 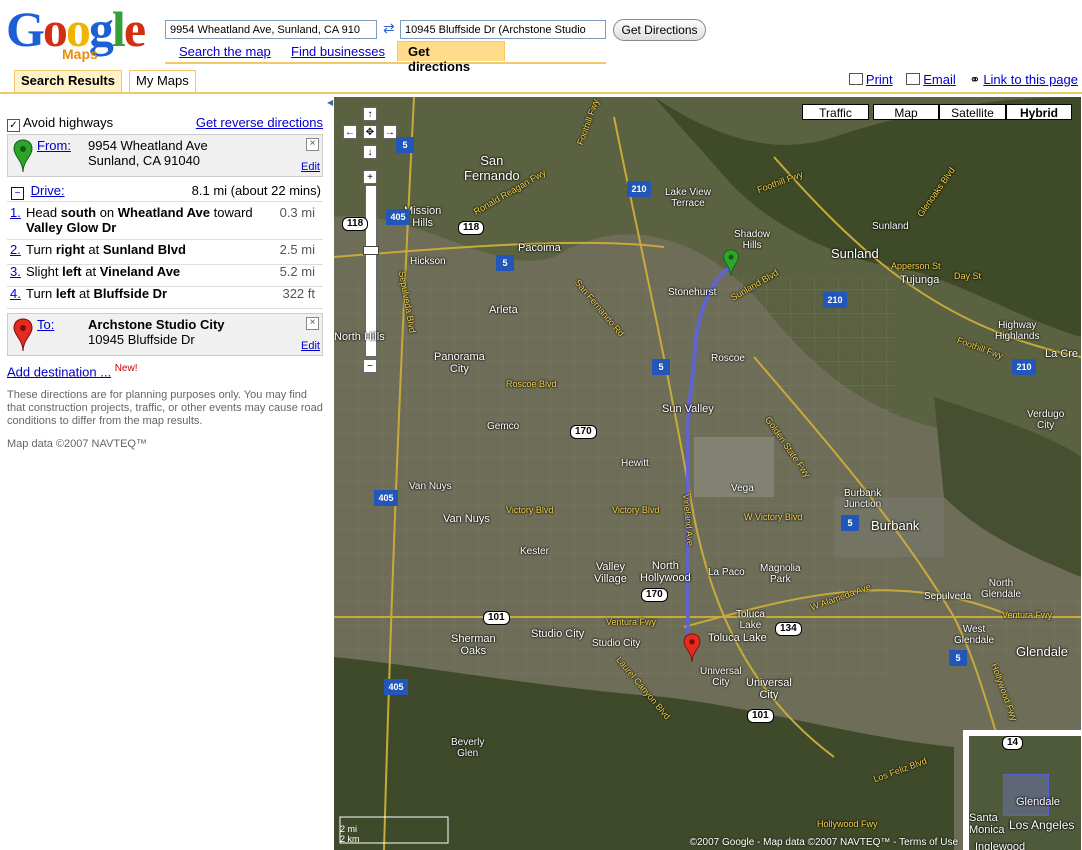 What do you see at coordinates (731, 263) in the screenshot?
I see `map-start-pin-icon` at bounding box center [731, 263].